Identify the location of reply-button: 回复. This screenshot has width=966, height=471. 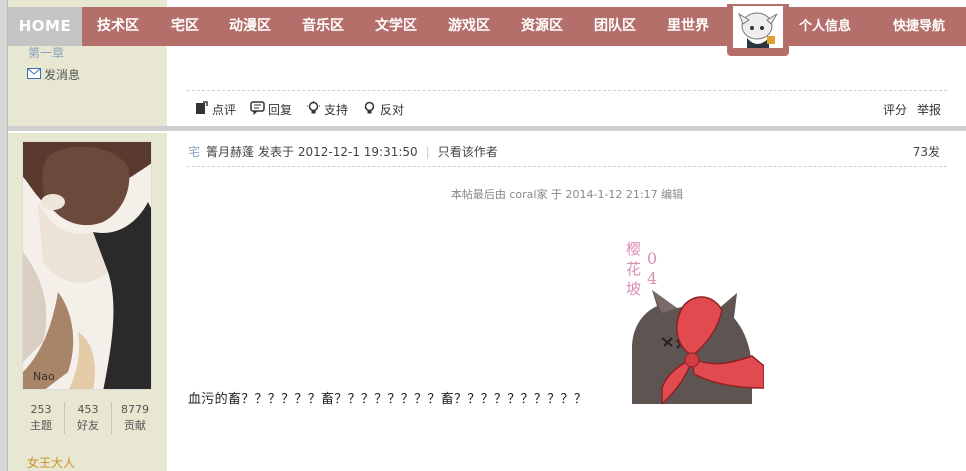
(271, 109).